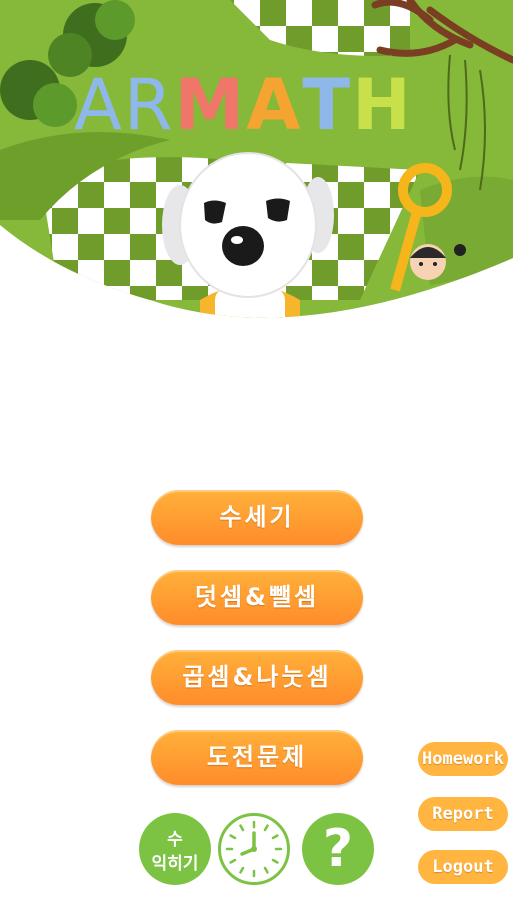  I want to click on logo-letter-t: T, so click(327, 105).